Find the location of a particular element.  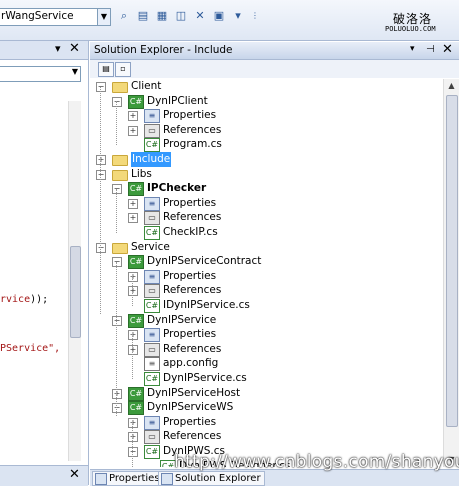

dropdown-icon: ▾ is located at coordinates (58, 48).